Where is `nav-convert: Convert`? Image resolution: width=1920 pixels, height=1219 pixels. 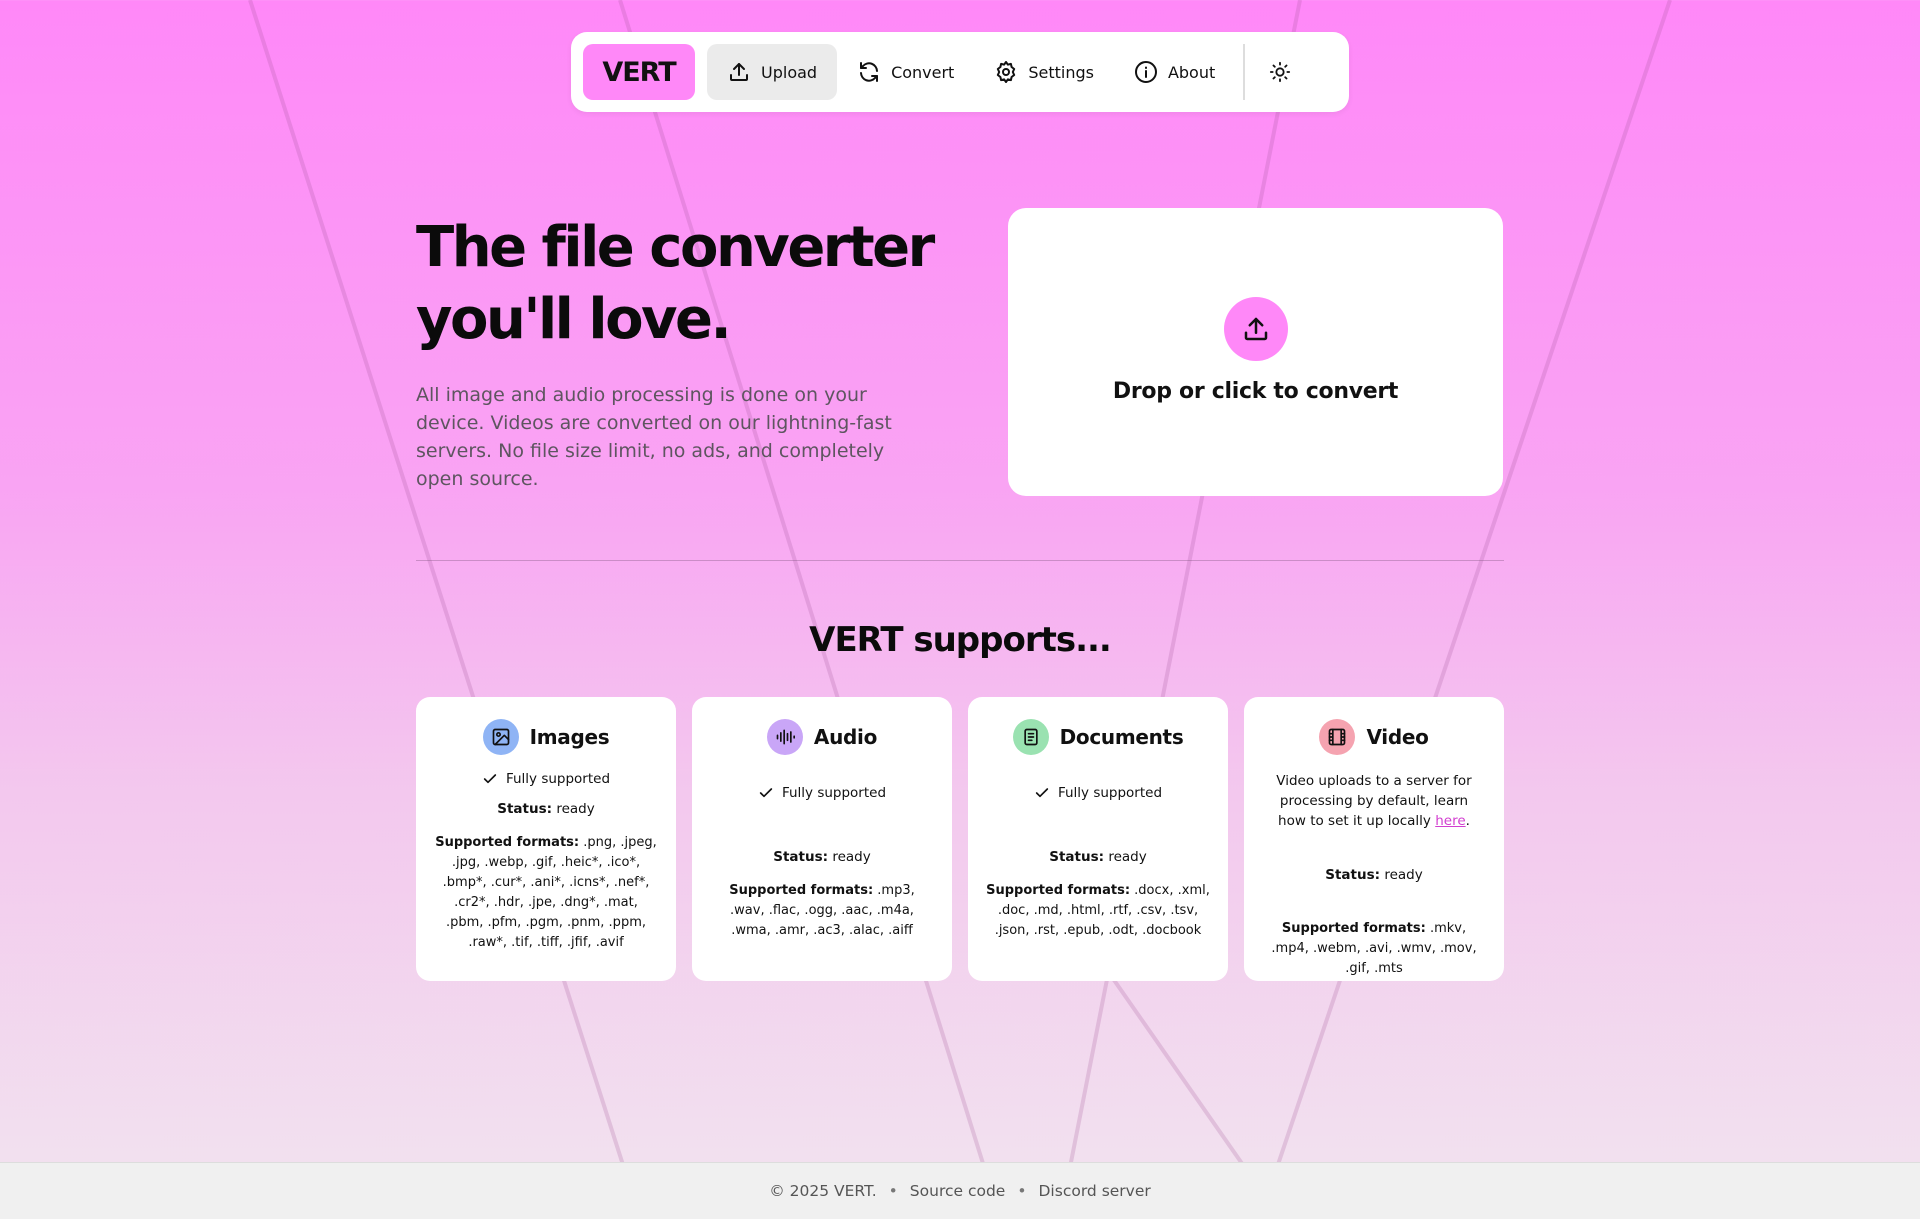 nav-convert: Convert is located at coordinates (905, 72).